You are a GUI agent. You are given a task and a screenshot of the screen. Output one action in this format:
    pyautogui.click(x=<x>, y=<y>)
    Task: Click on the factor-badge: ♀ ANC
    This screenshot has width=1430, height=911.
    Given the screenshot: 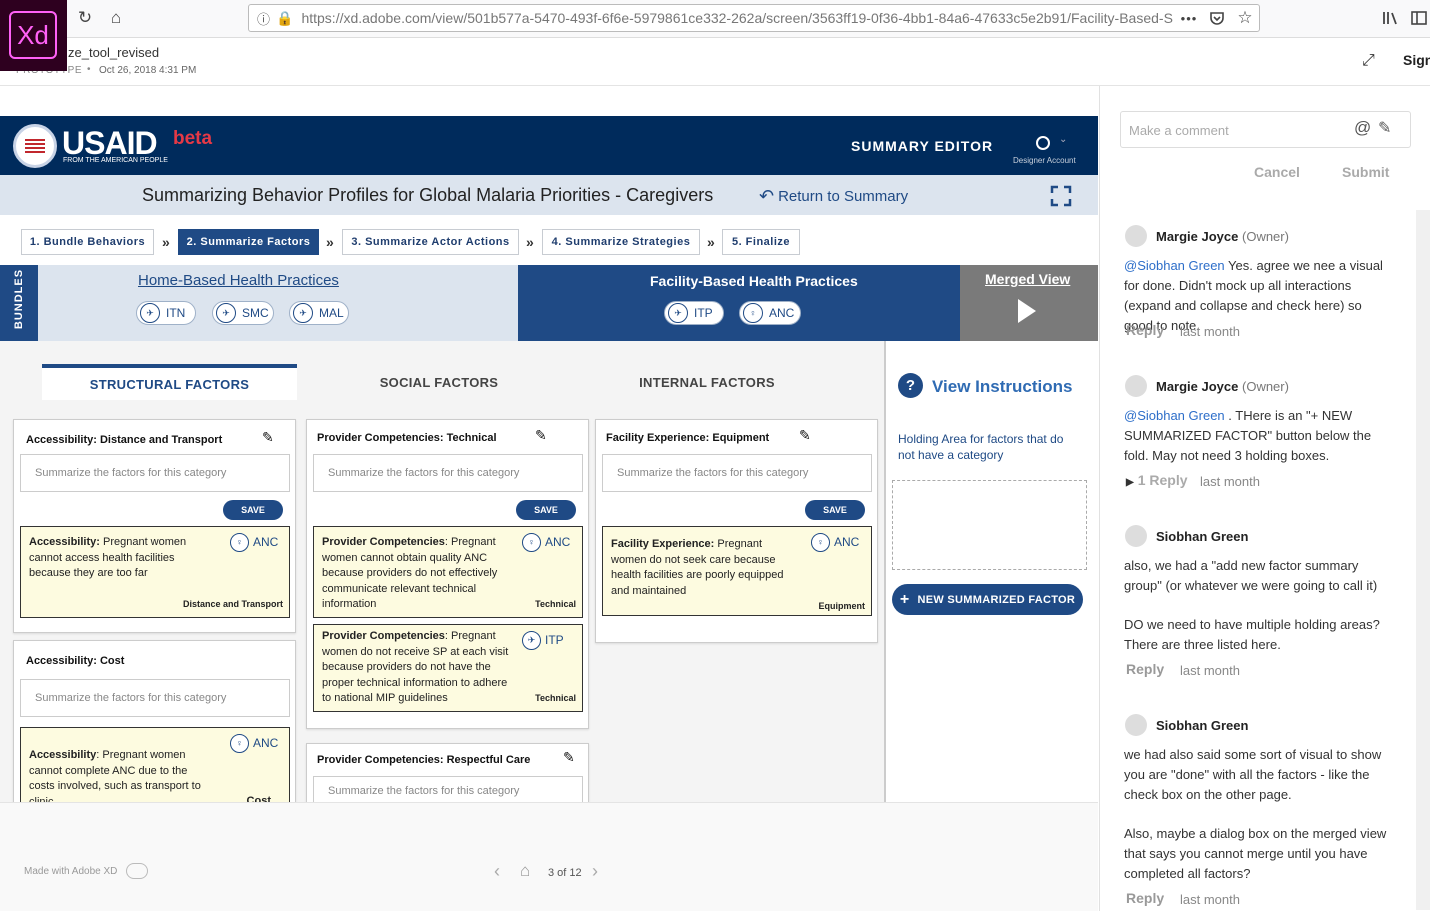 What is the action you would take?
    pyautogui.click(x=546, y=542)
    